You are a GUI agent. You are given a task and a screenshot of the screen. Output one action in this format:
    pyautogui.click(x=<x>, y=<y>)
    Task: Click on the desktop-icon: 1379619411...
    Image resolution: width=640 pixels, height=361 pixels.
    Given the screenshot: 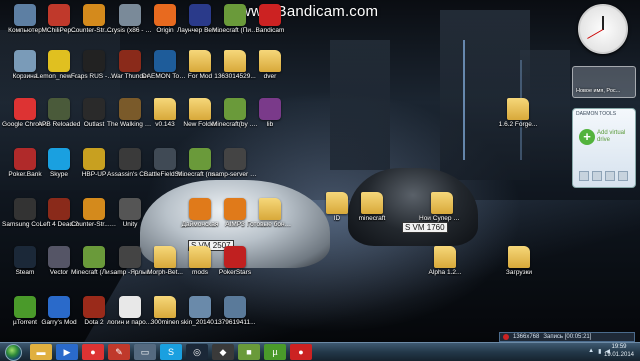 What is the action you would take?
    pyautogui.click(x=235, y=311)
    